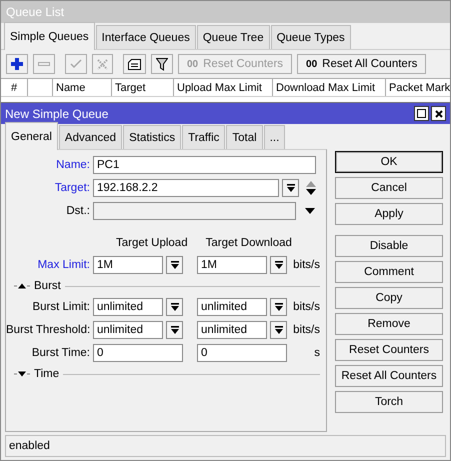 The image size is (451, 461). Describe the element at coordinates (102, 64) in the screenshot. I see `cross-icon` at that location.